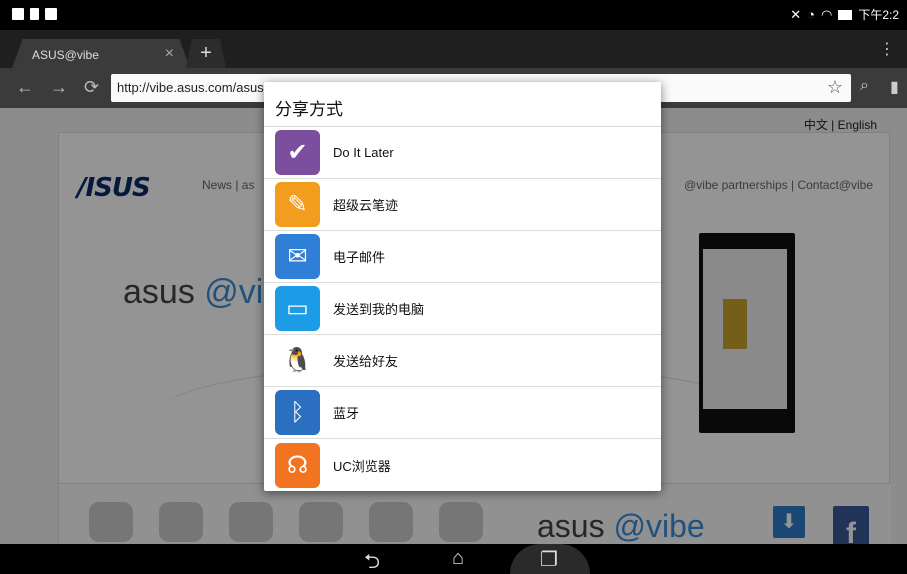 The image size is (907, 574). I want to click on share-option-label: UC浏览器, so click(362, 466).